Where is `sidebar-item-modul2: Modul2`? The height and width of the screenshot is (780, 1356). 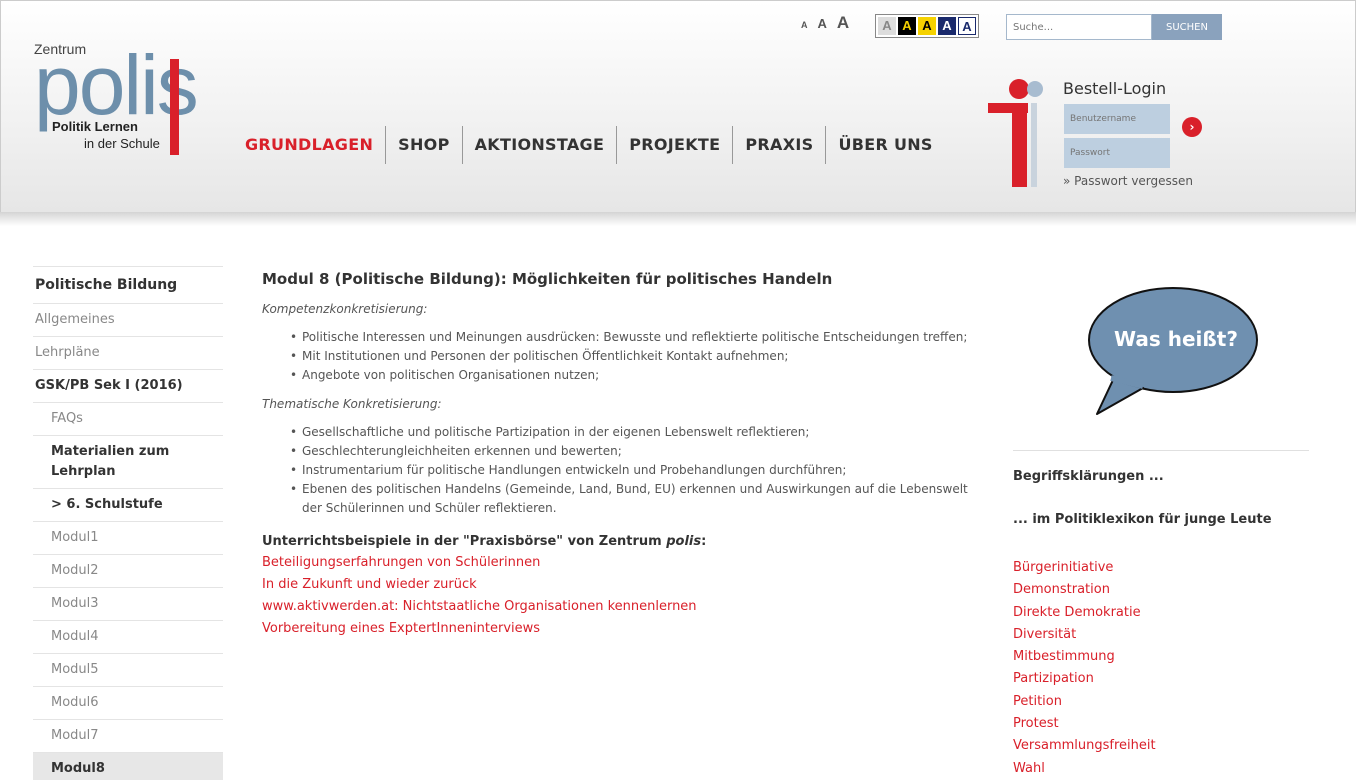 sidebar-item-modul2: Modul2 is located at coordinates (128, 570).